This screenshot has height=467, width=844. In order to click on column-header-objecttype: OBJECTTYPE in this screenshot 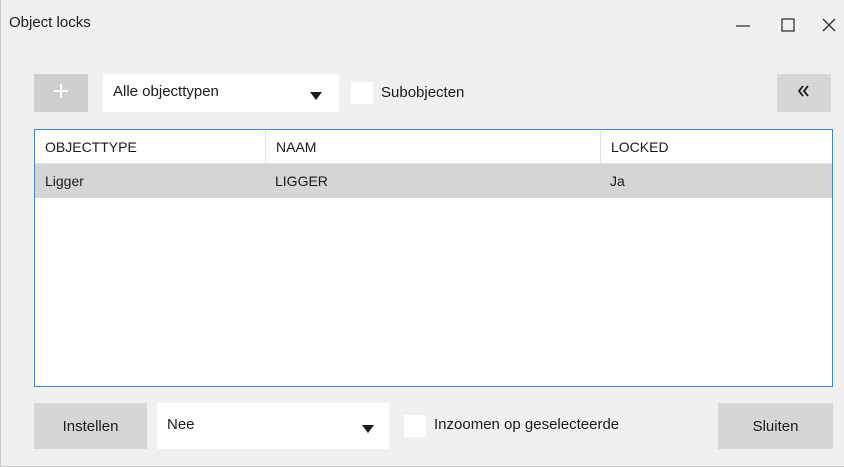, I will do `click(150, 147)`.